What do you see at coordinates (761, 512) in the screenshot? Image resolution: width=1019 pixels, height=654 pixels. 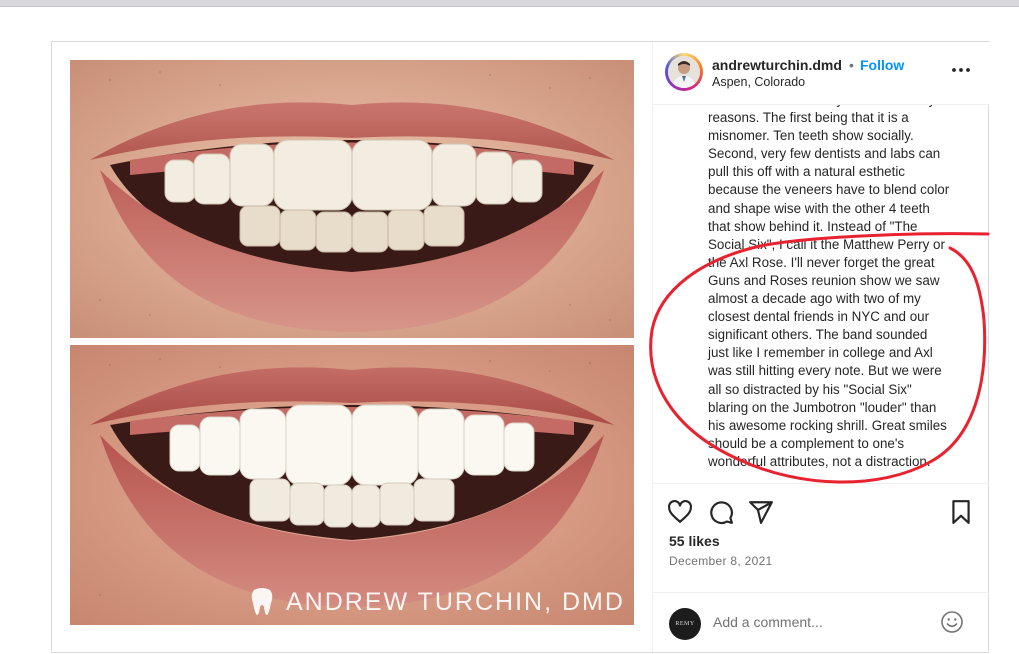 I see `share-icon` at bounding box center [761, 512].